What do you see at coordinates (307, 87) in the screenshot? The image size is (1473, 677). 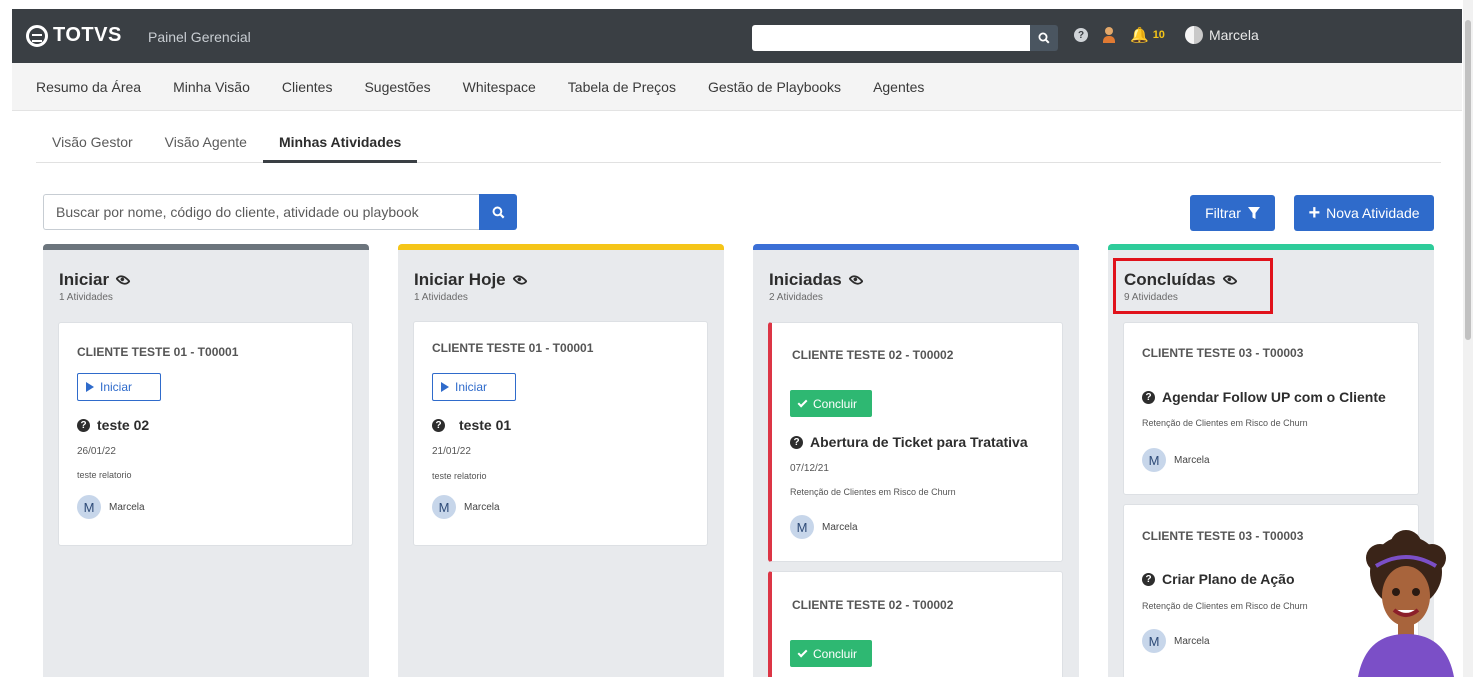 I see `nav-clientes: Clientes` at bounding box center [307, 87].